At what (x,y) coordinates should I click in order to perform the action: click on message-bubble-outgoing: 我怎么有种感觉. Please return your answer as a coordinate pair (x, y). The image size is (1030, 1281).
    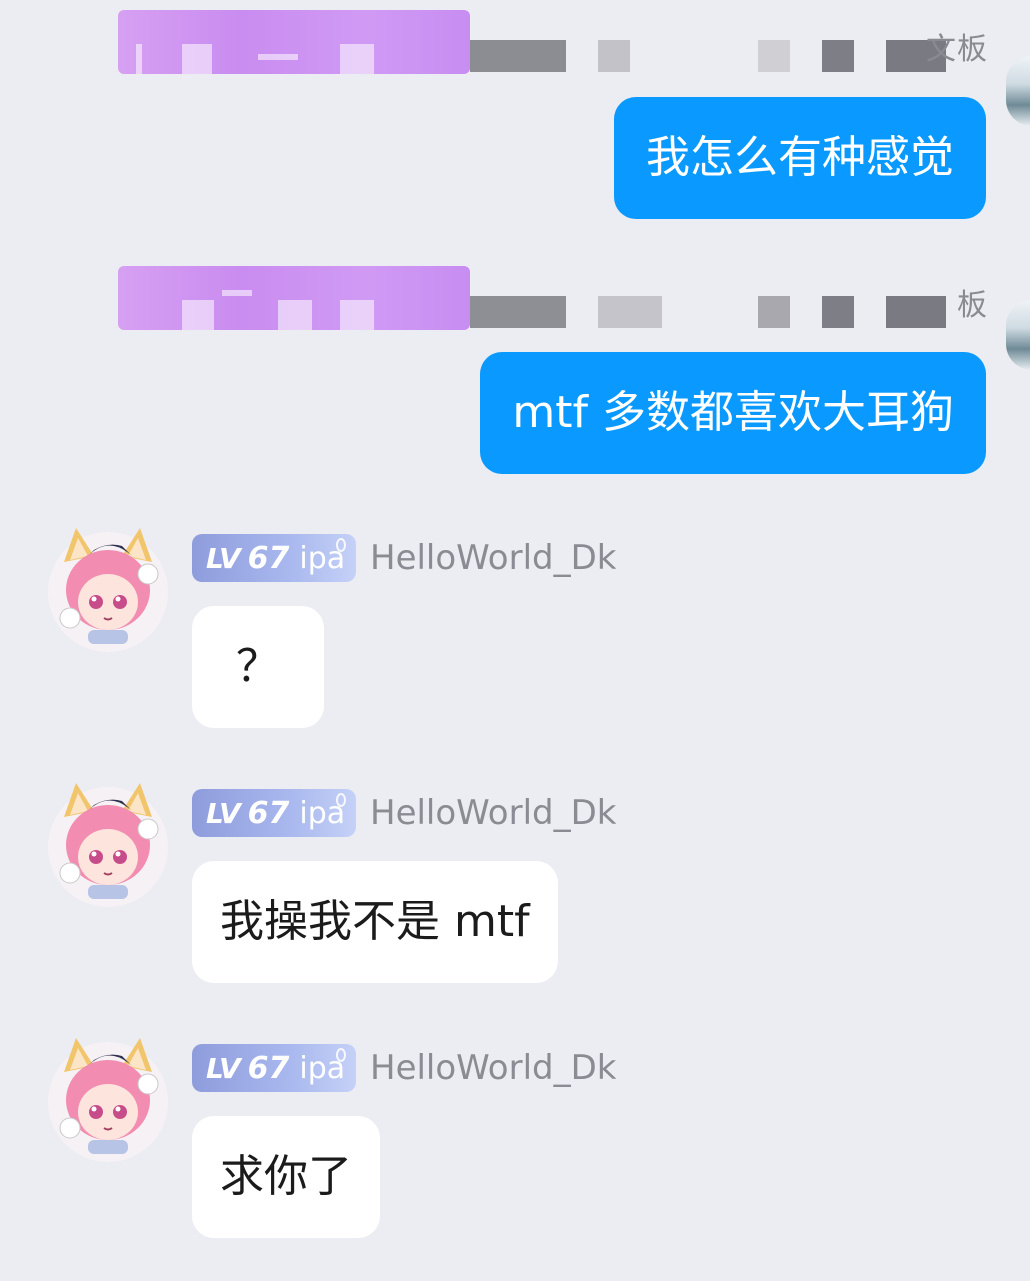
    Looking at the image, I should click on (800, 158).